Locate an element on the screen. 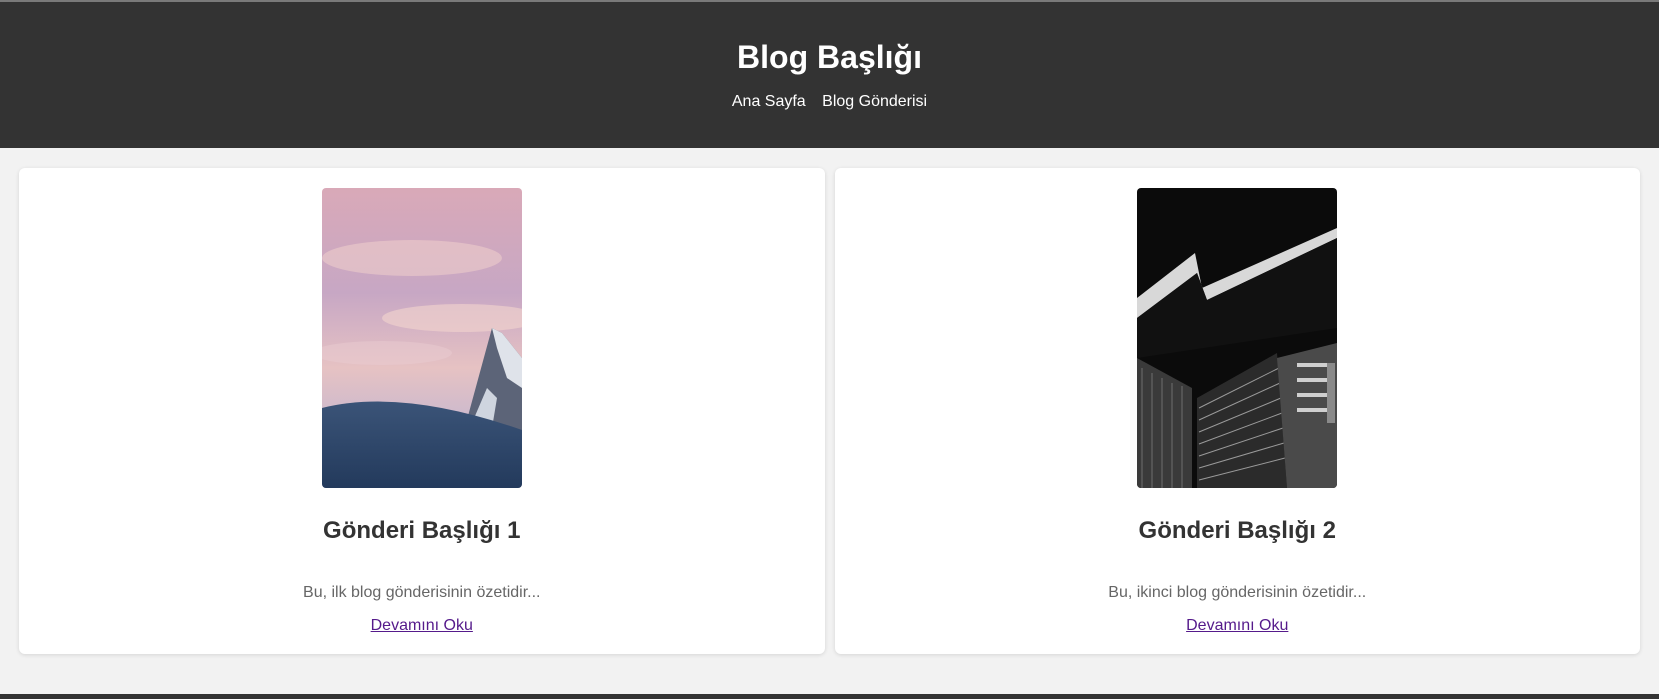  post-title: Gönderi Başlığı 2 is located at coordinates (1237, 530).